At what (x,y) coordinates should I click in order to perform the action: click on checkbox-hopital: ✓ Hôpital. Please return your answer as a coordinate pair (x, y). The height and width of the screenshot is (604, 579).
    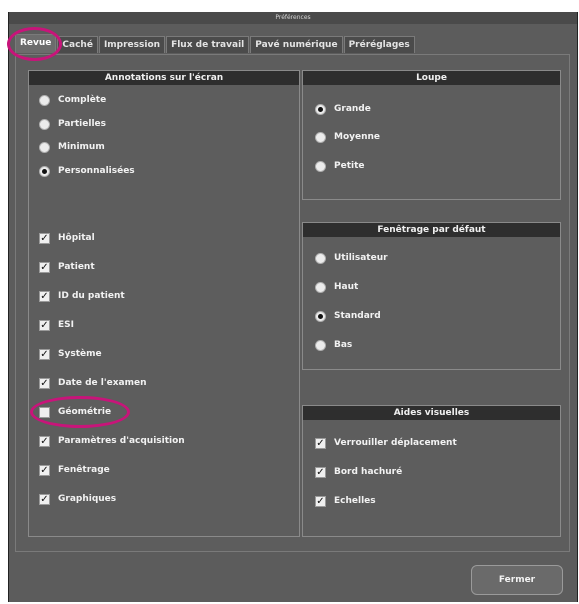
    Looking at the image, I should click on (67, 238).